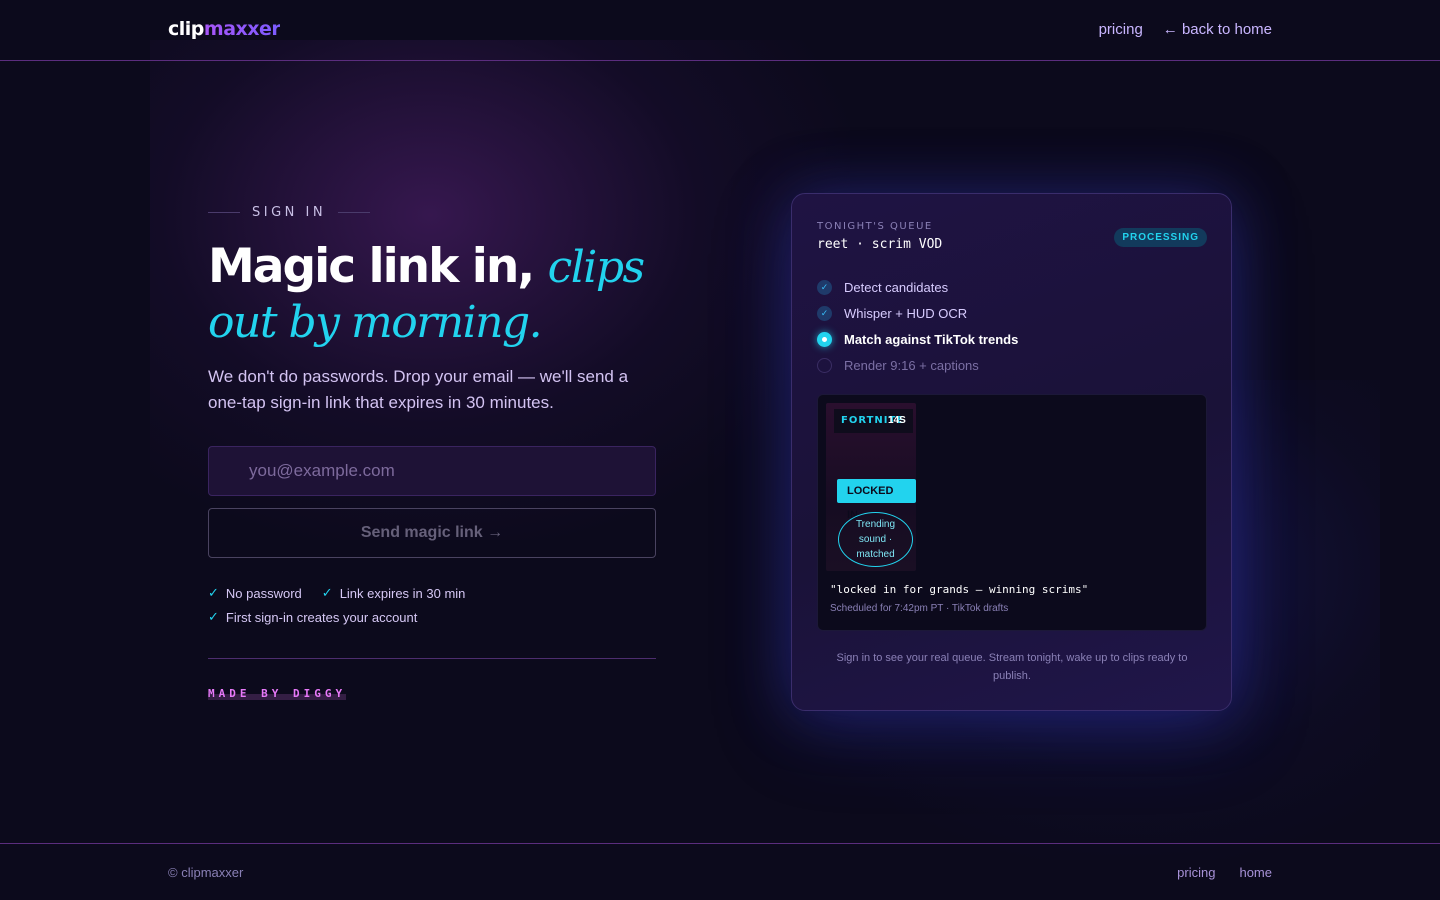  What do you see at coordinates (432, 533) in the screenshot?
I see `send-magic-link-button: Send magic link →` at bounding box center [432, 533].